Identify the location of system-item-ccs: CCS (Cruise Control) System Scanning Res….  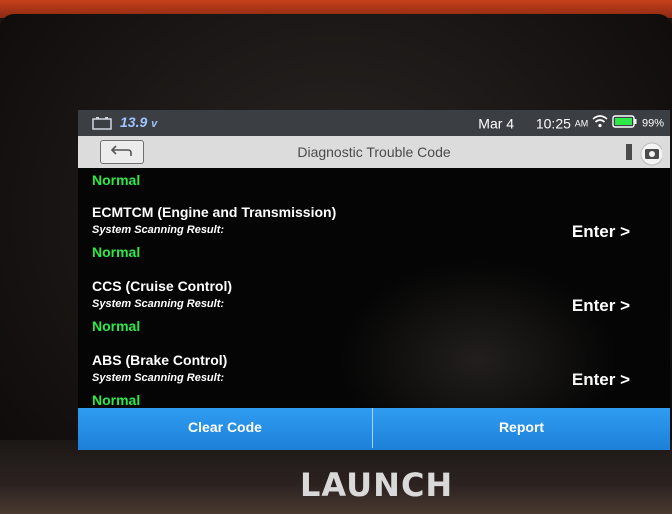
(374, 306).